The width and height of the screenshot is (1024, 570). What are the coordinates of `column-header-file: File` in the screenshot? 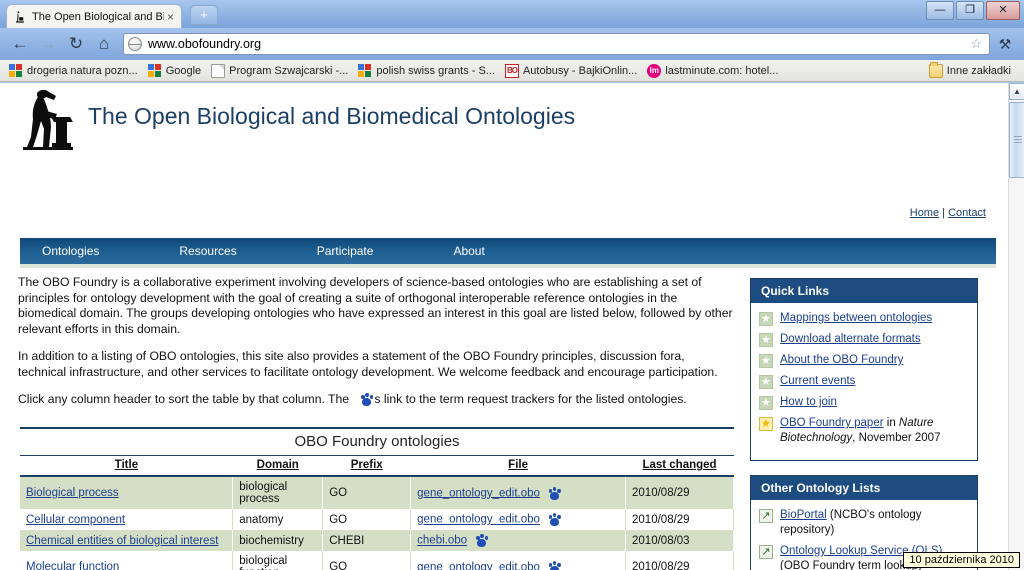 It's located at (518, 466).